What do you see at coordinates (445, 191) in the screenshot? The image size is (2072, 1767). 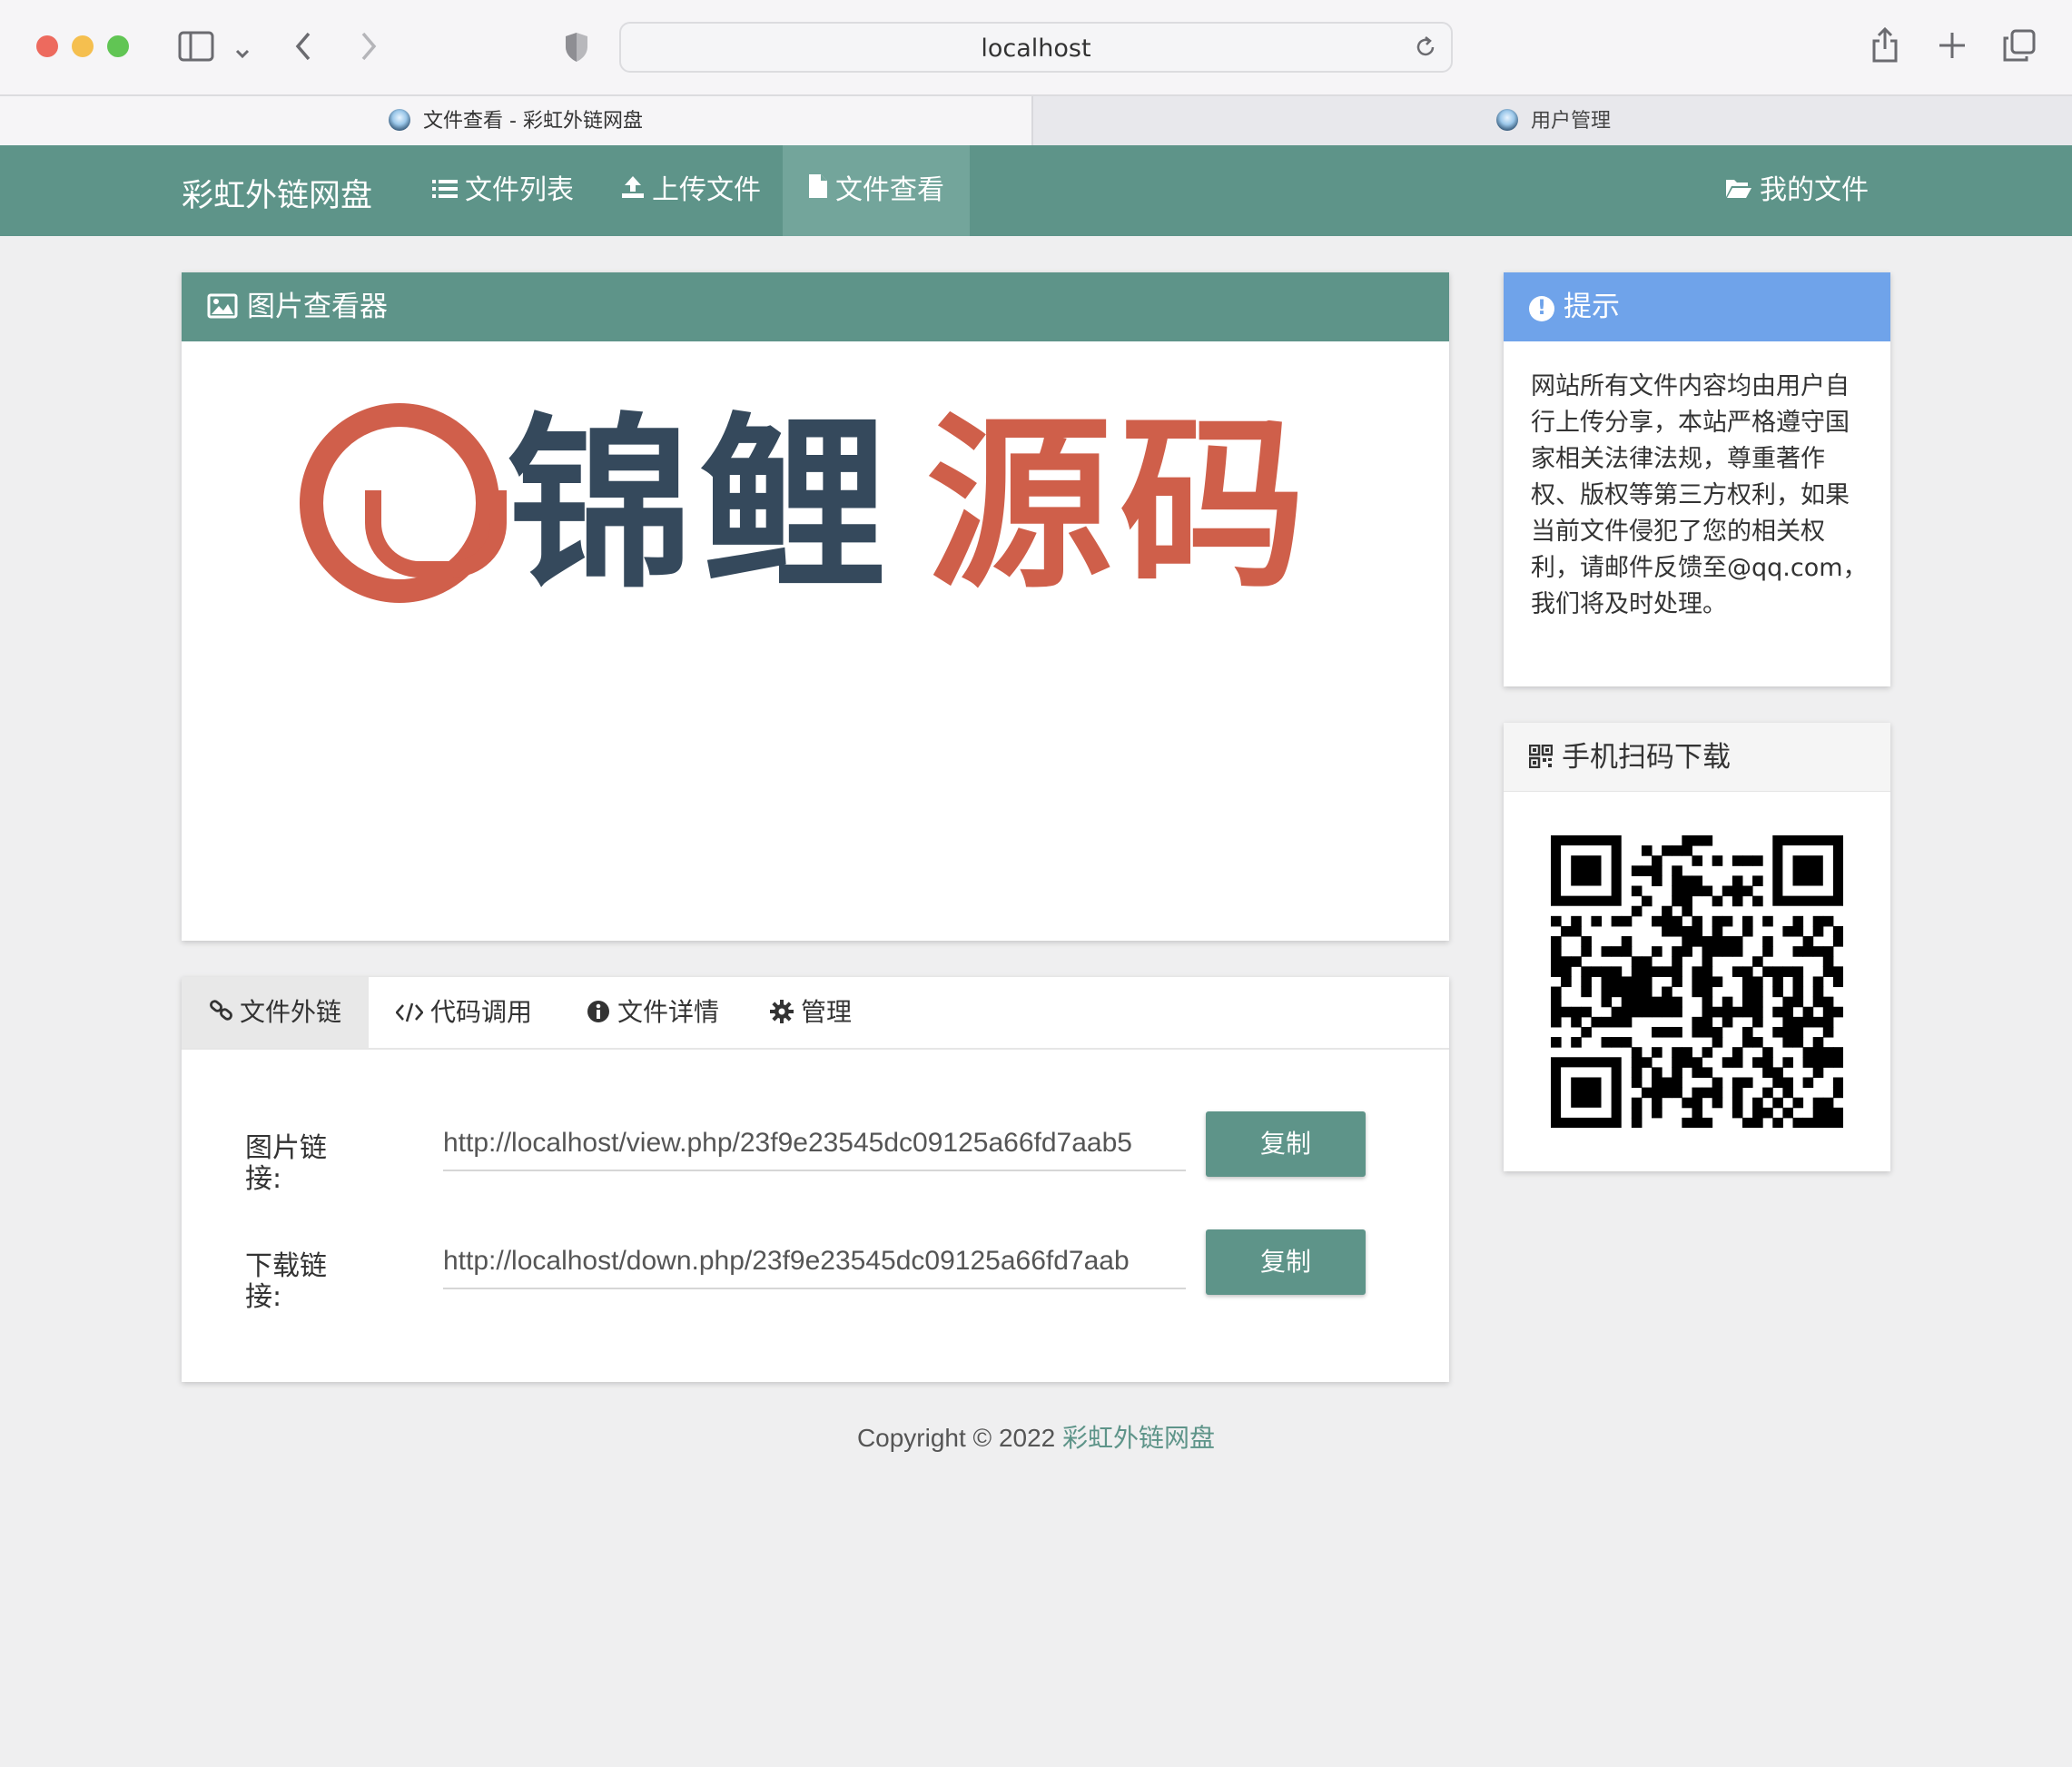 I see `list-icon` at bounding box center [445, 191].